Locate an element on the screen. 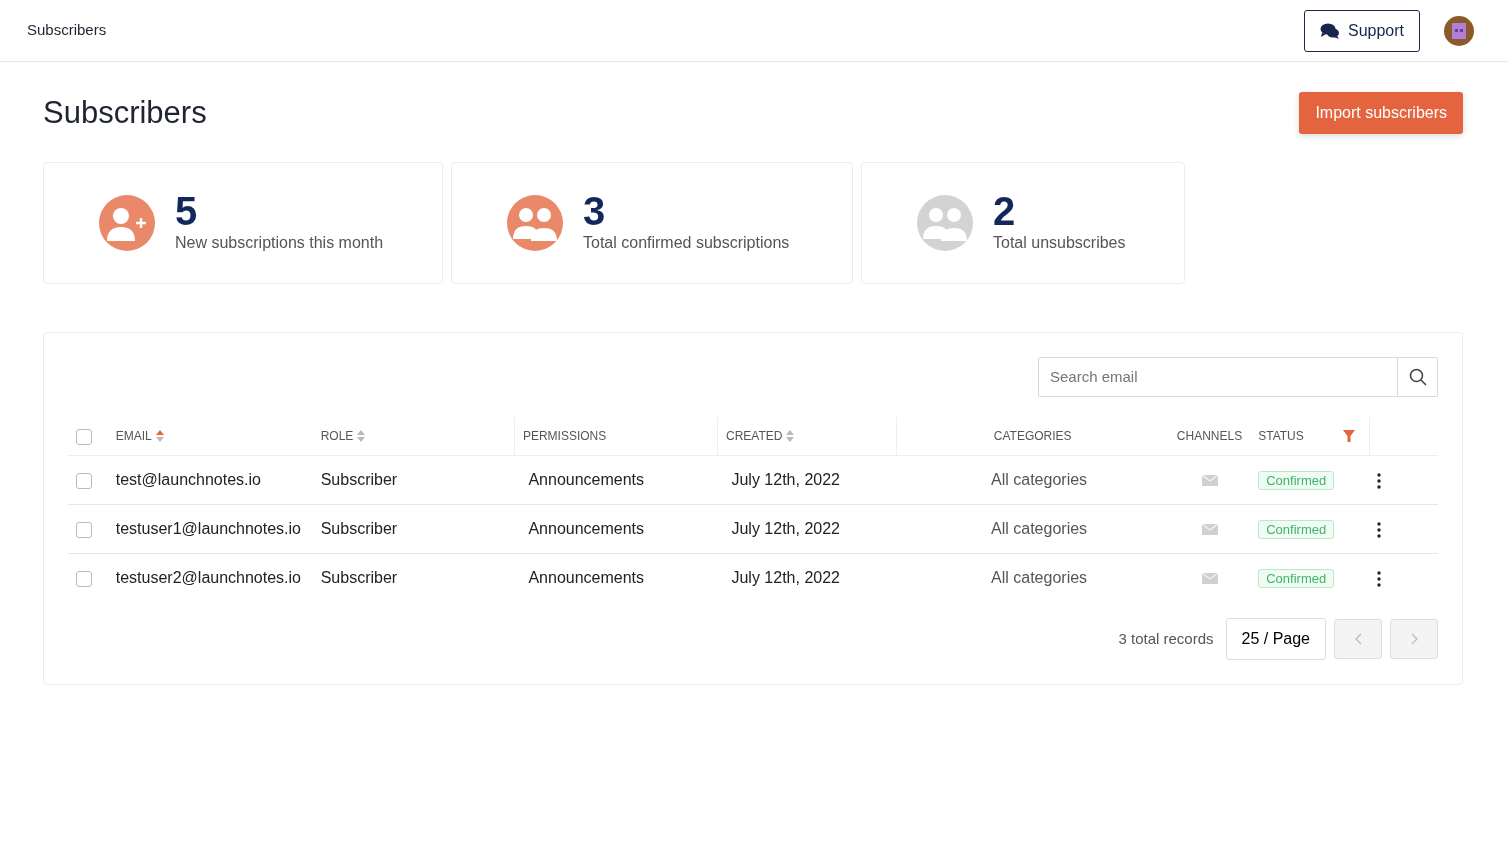  column-header: CHANNELS is located at coordinates (1209, 436).